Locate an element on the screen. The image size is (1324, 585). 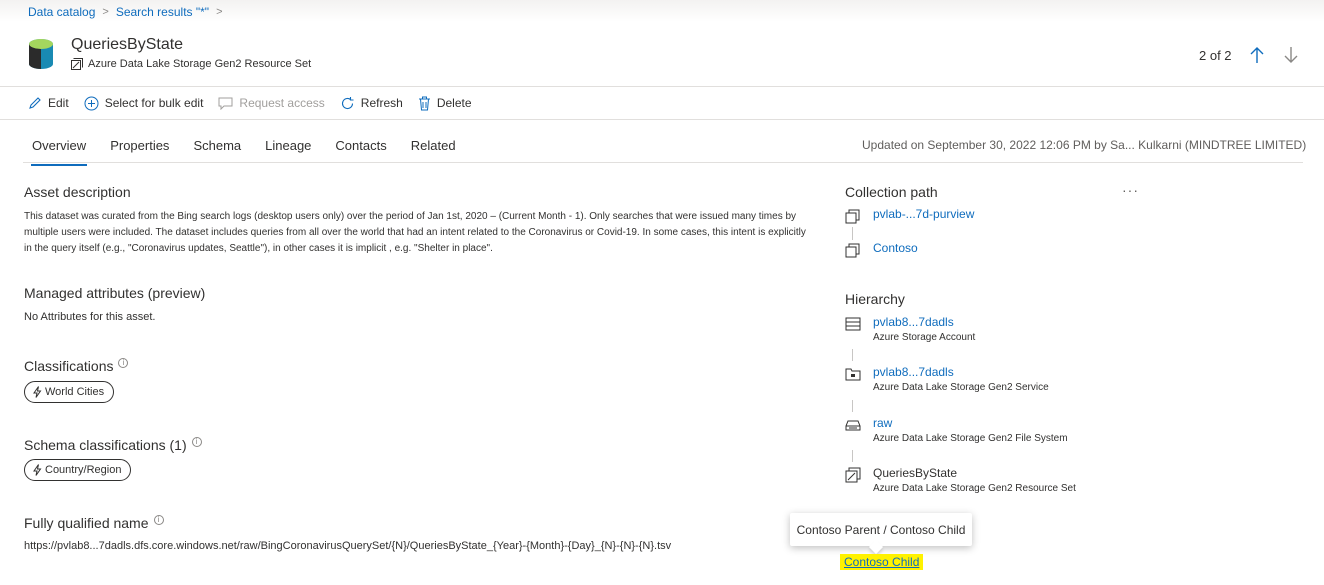
highlighted-collection-link: Contoso Child is located at coordinates (882, 562).